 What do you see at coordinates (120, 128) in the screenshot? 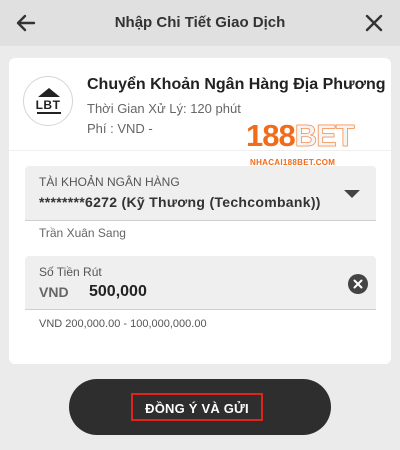
I see `fee-text: Phí : VND -` at bounding box center [120, 128].